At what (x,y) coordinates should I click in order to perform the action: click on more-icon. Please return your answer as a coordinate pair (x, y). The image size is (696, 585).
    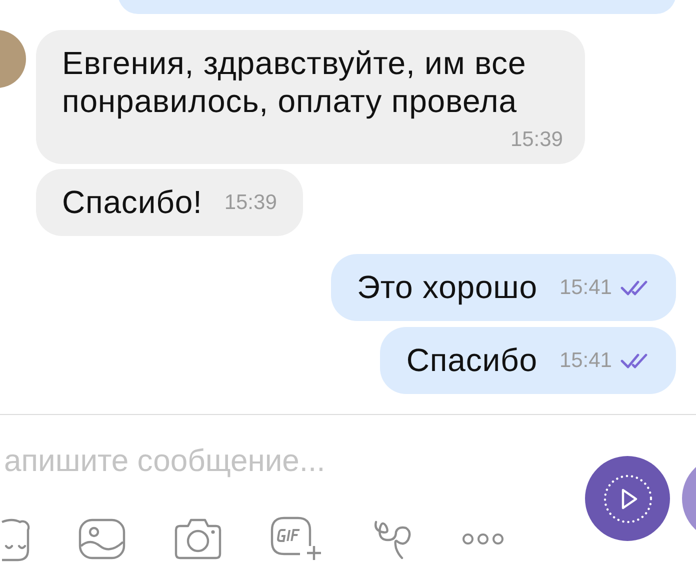
    Looking at the image, I should click on (483, 539).